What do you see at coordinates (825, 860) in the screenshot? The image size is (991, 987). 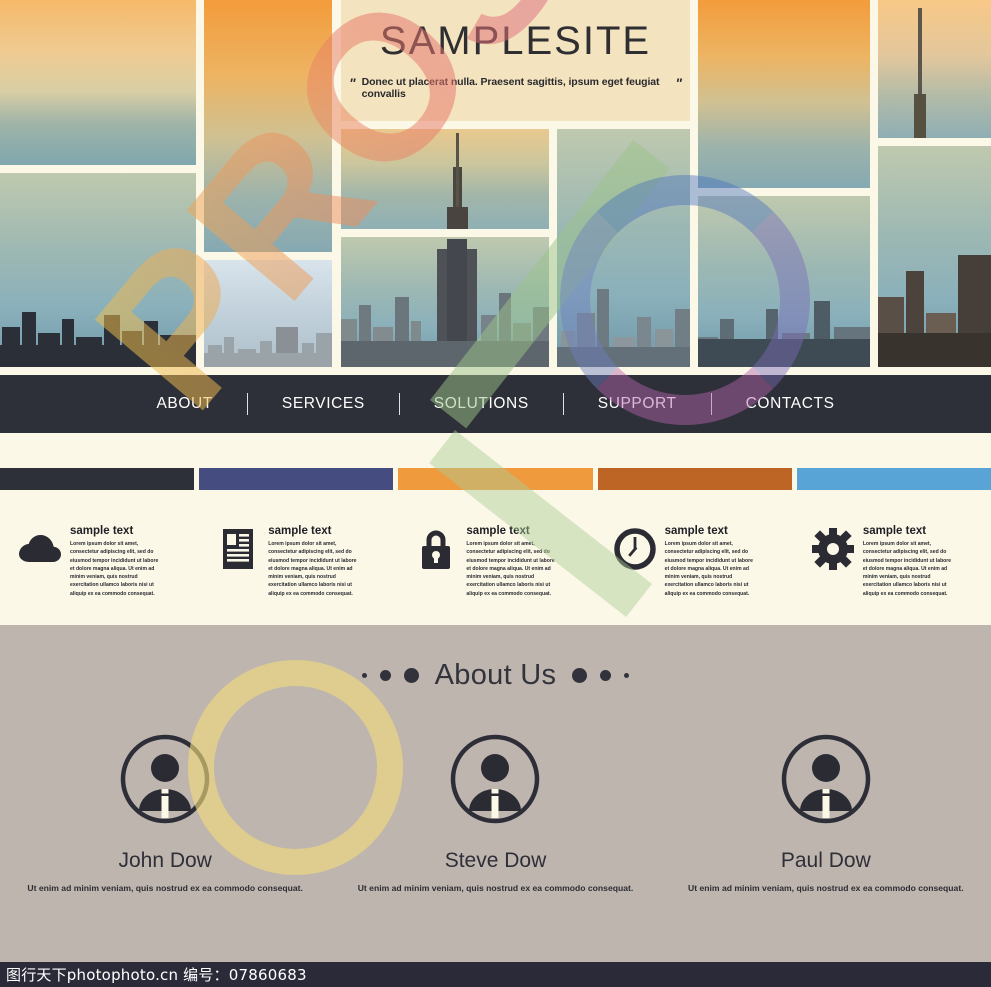 I see `member-name: Paul Dow` at bounding box center [825, 860].